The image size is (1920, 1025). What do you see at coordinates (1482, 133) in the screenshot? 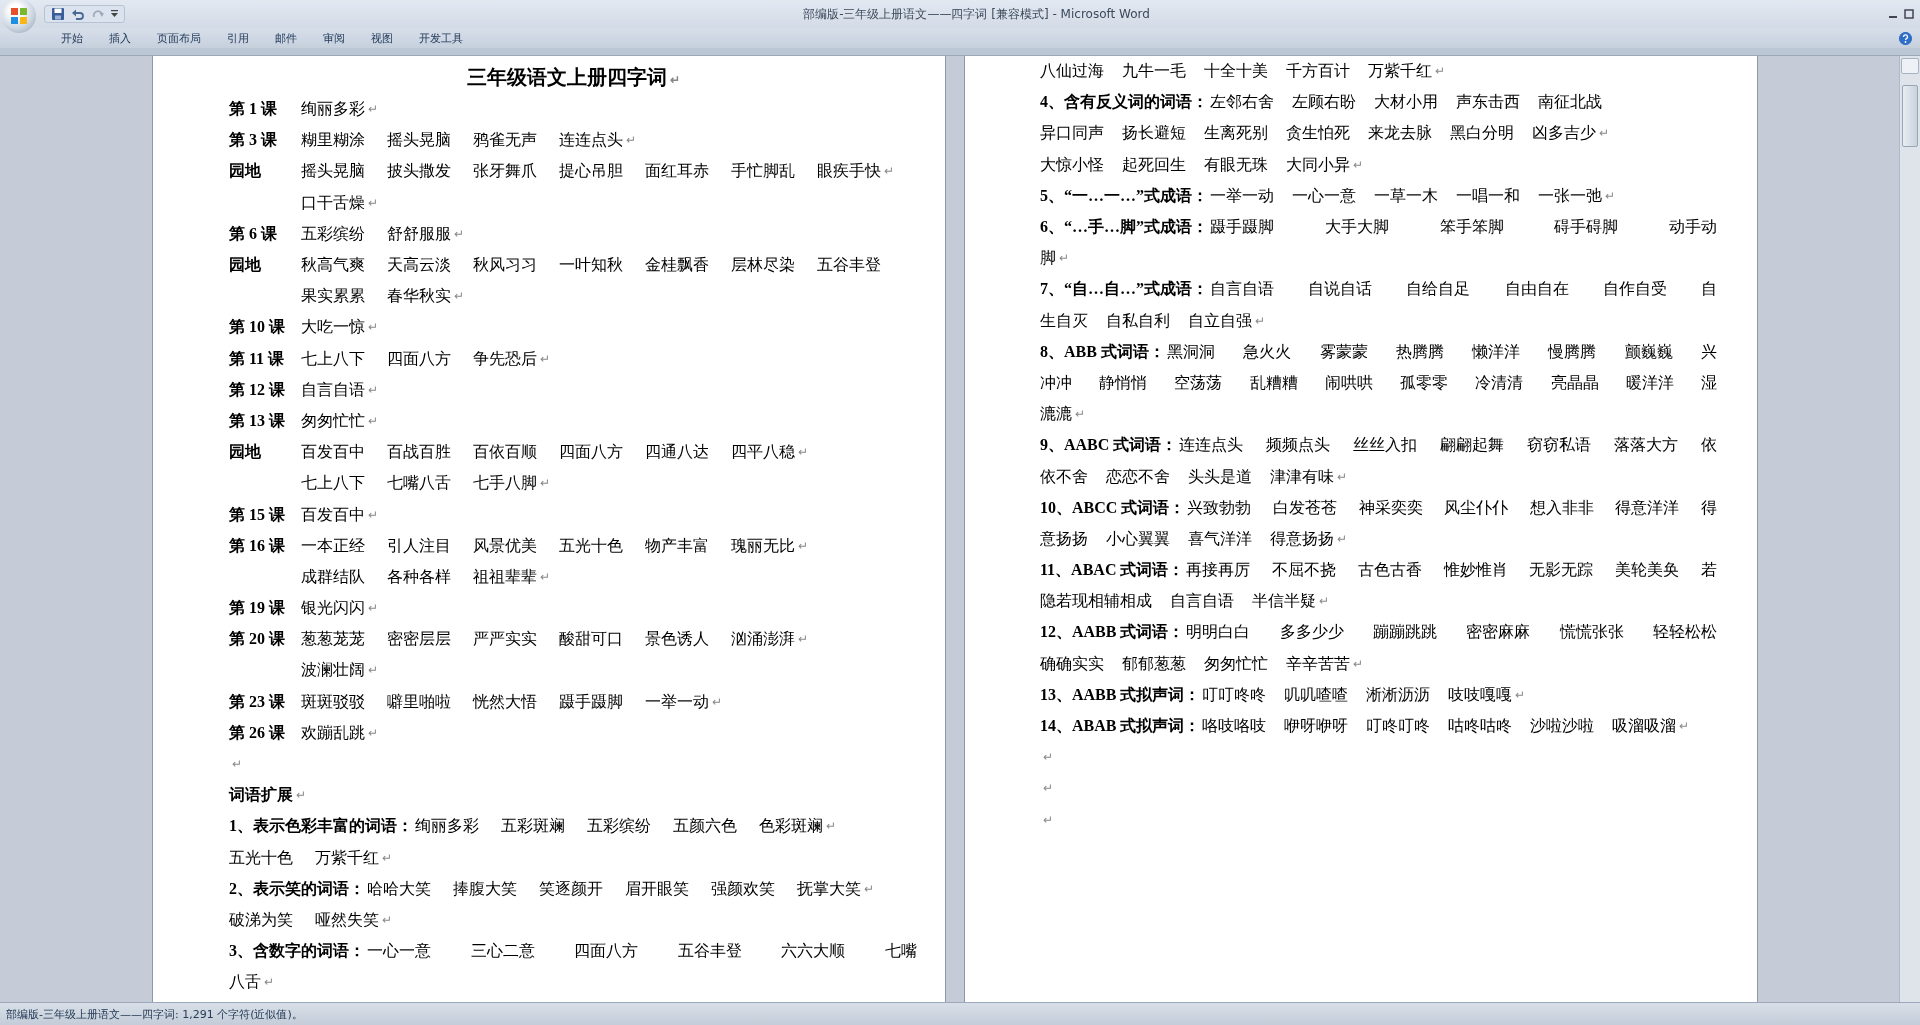
I see `idiom-text: 黑白分明` at bounding box center [1482, 133].